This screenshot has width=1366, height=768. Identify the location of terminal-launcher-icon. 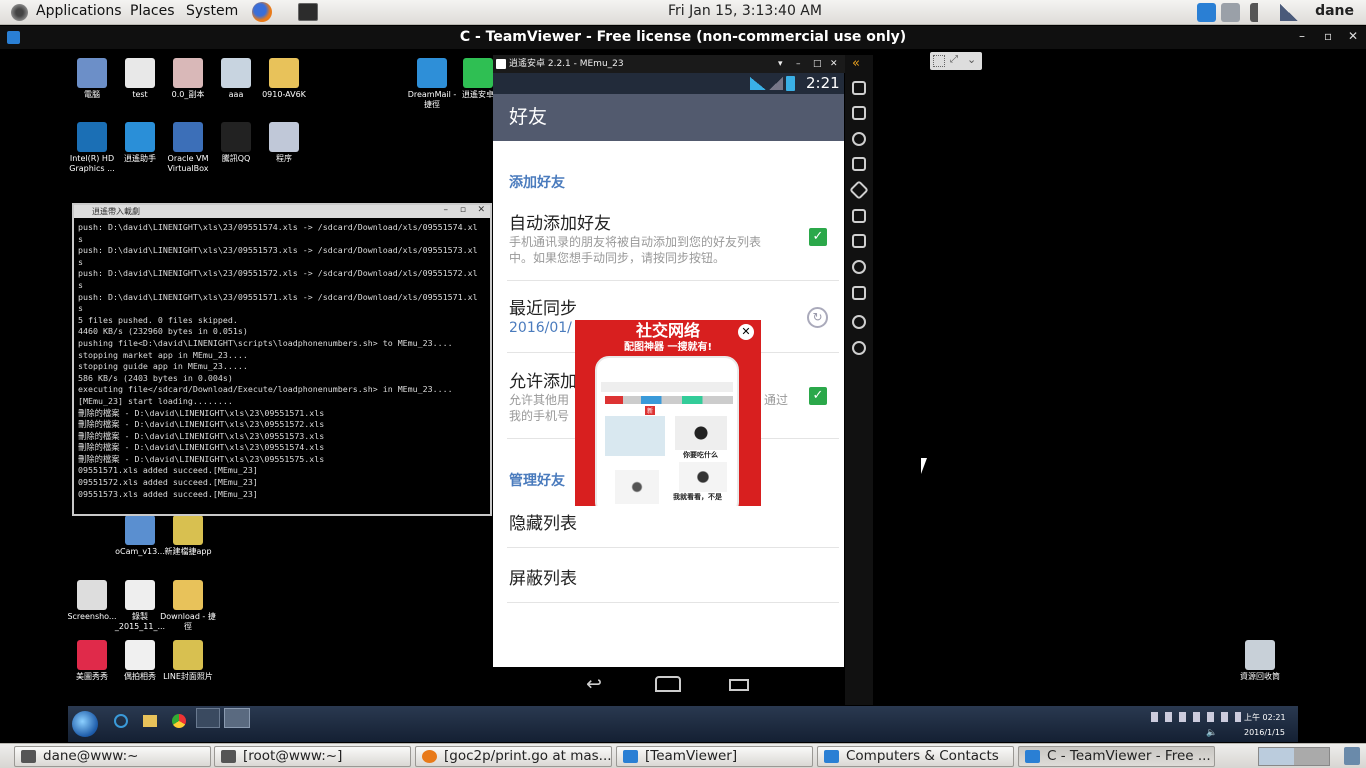
(308, 12).